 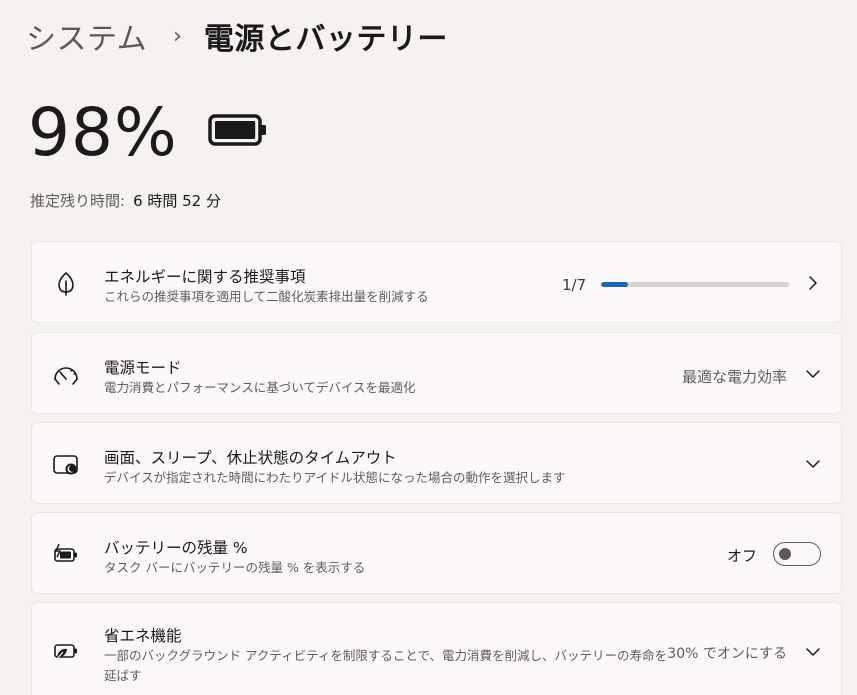 I want to click on remaining-label: 推定残り時間:, so click(x=78, y=201).